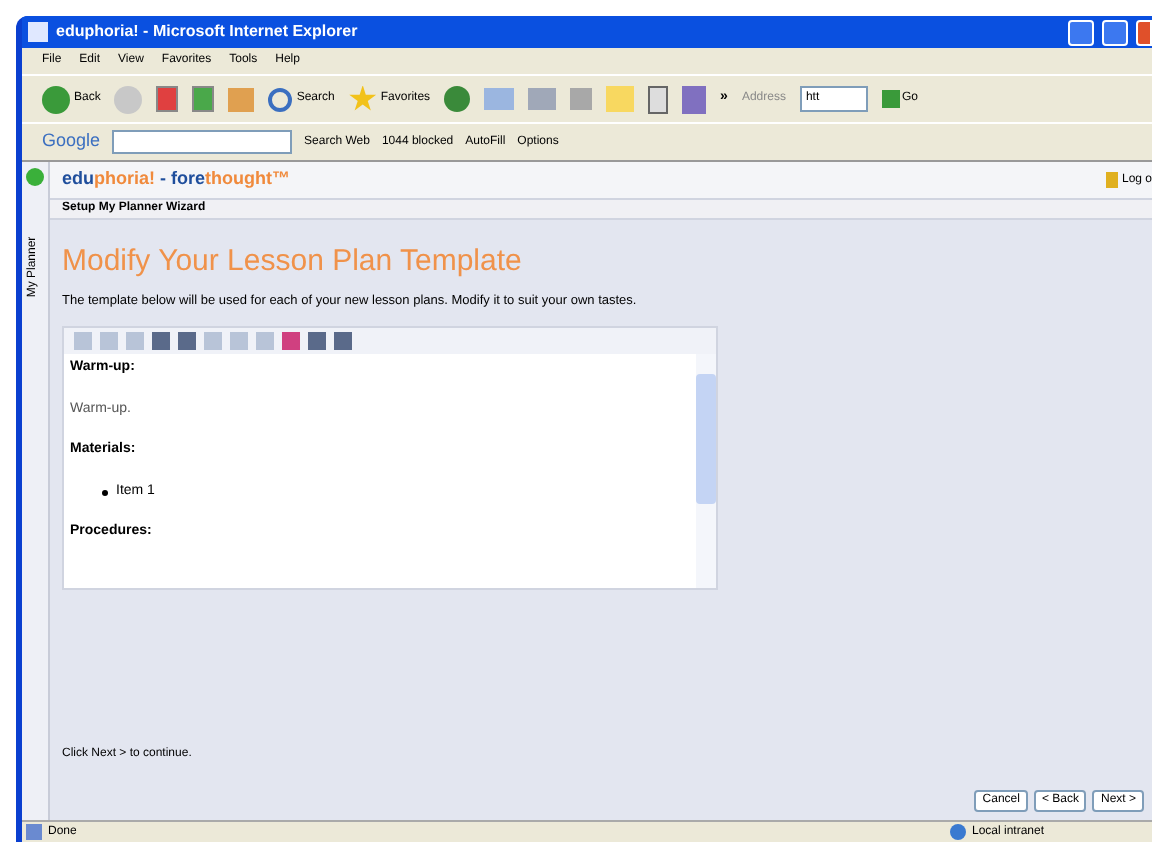  I want to click on close-button, so click(1144, 32).